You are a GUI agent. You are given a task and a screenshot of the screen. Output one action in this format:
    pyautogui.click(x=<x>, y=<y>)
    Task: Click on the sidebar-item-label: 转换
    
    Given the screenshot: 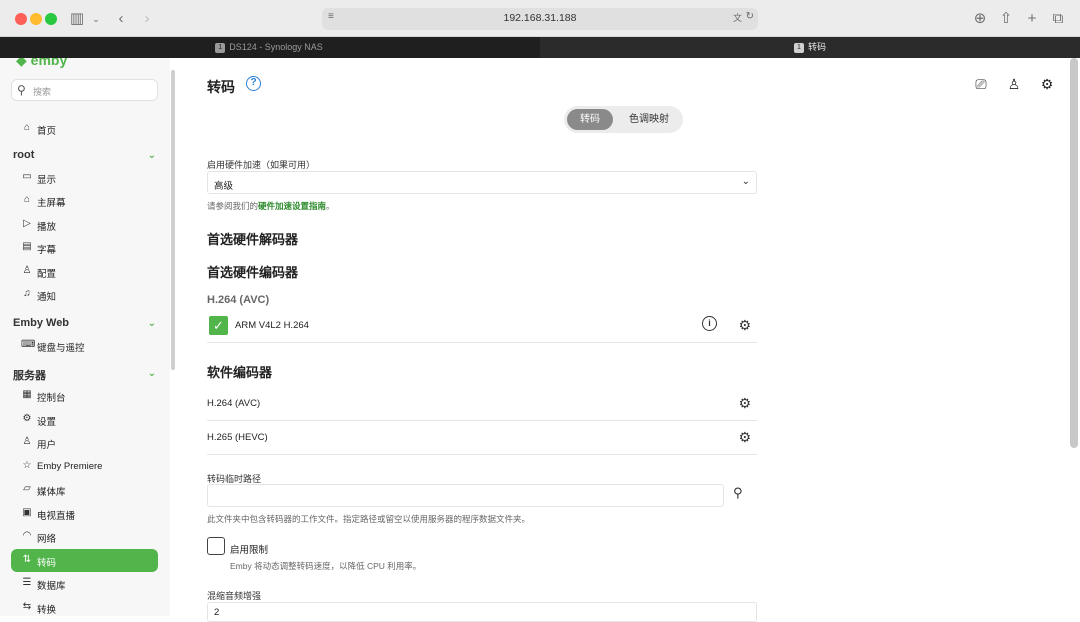 What is the action you would take?
    pyautogui.click(x=47, y=610)
    